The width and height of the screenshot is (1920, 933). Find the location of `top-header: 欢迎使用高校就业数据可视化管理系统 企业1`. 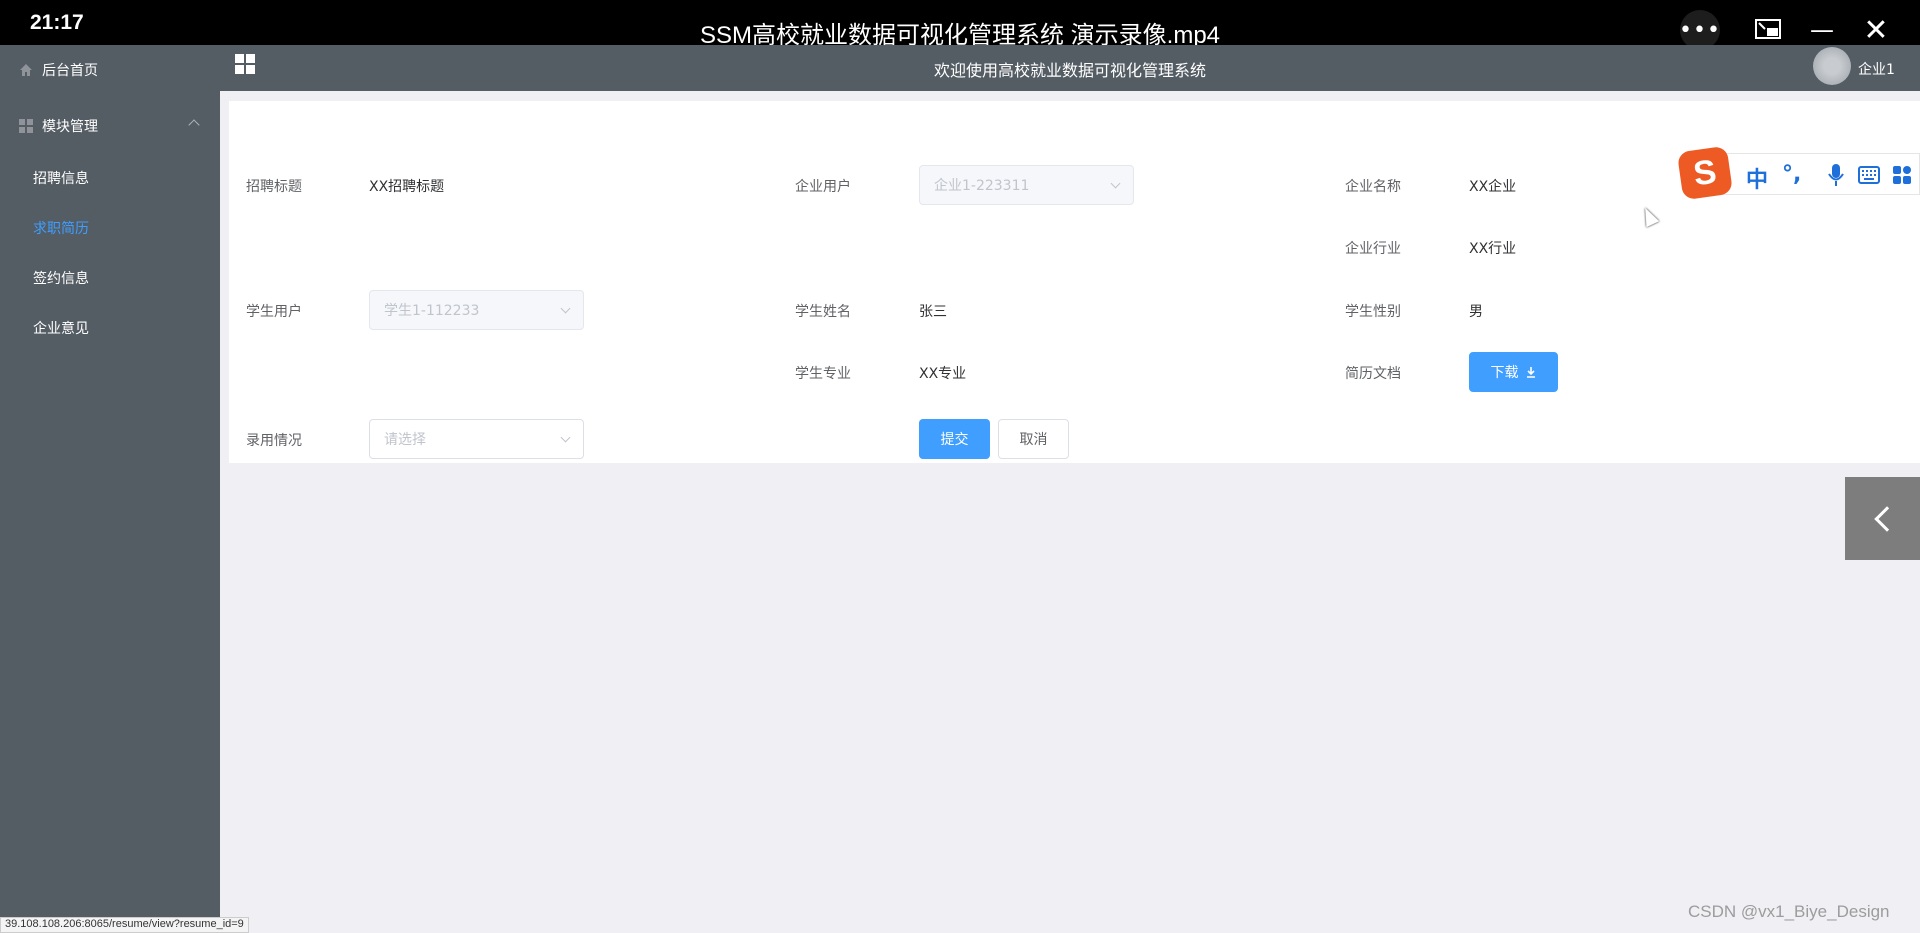

top-header: 欢迎使用高校就业数据可视化管理系统 企业1 is located at coordinates (1070, 68).